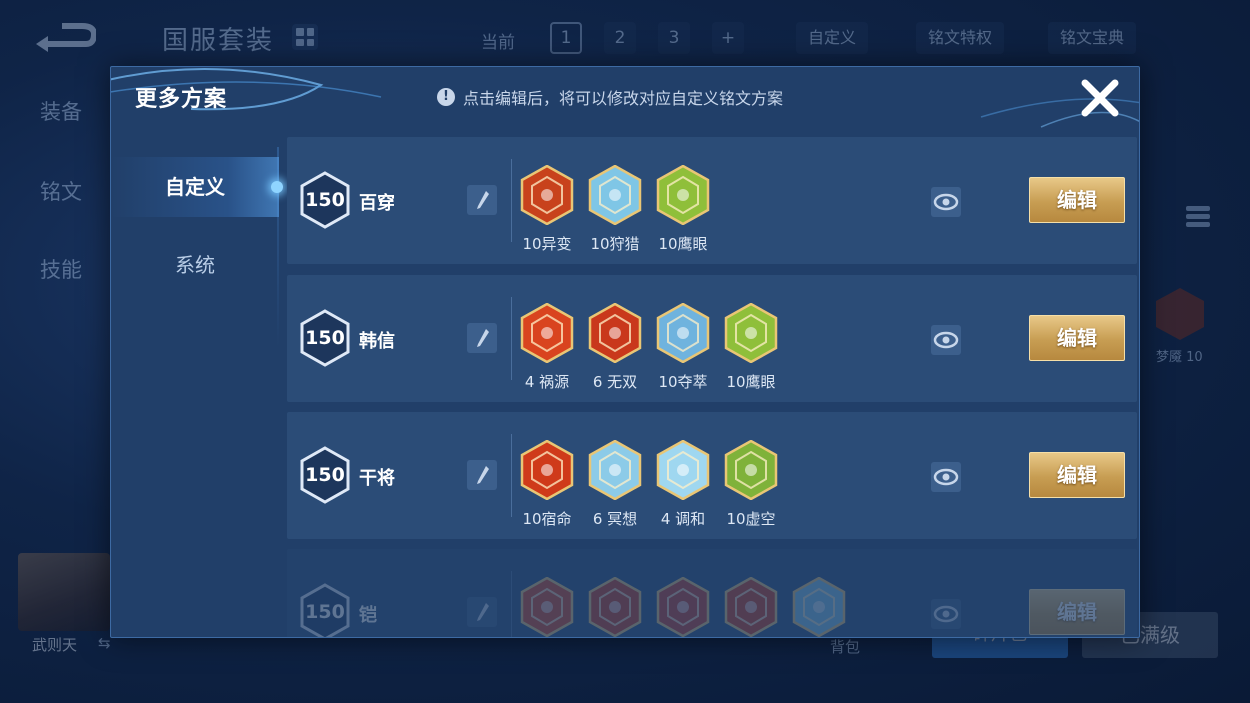  I want to click on page-tab-1: 1, so click(566, 38).